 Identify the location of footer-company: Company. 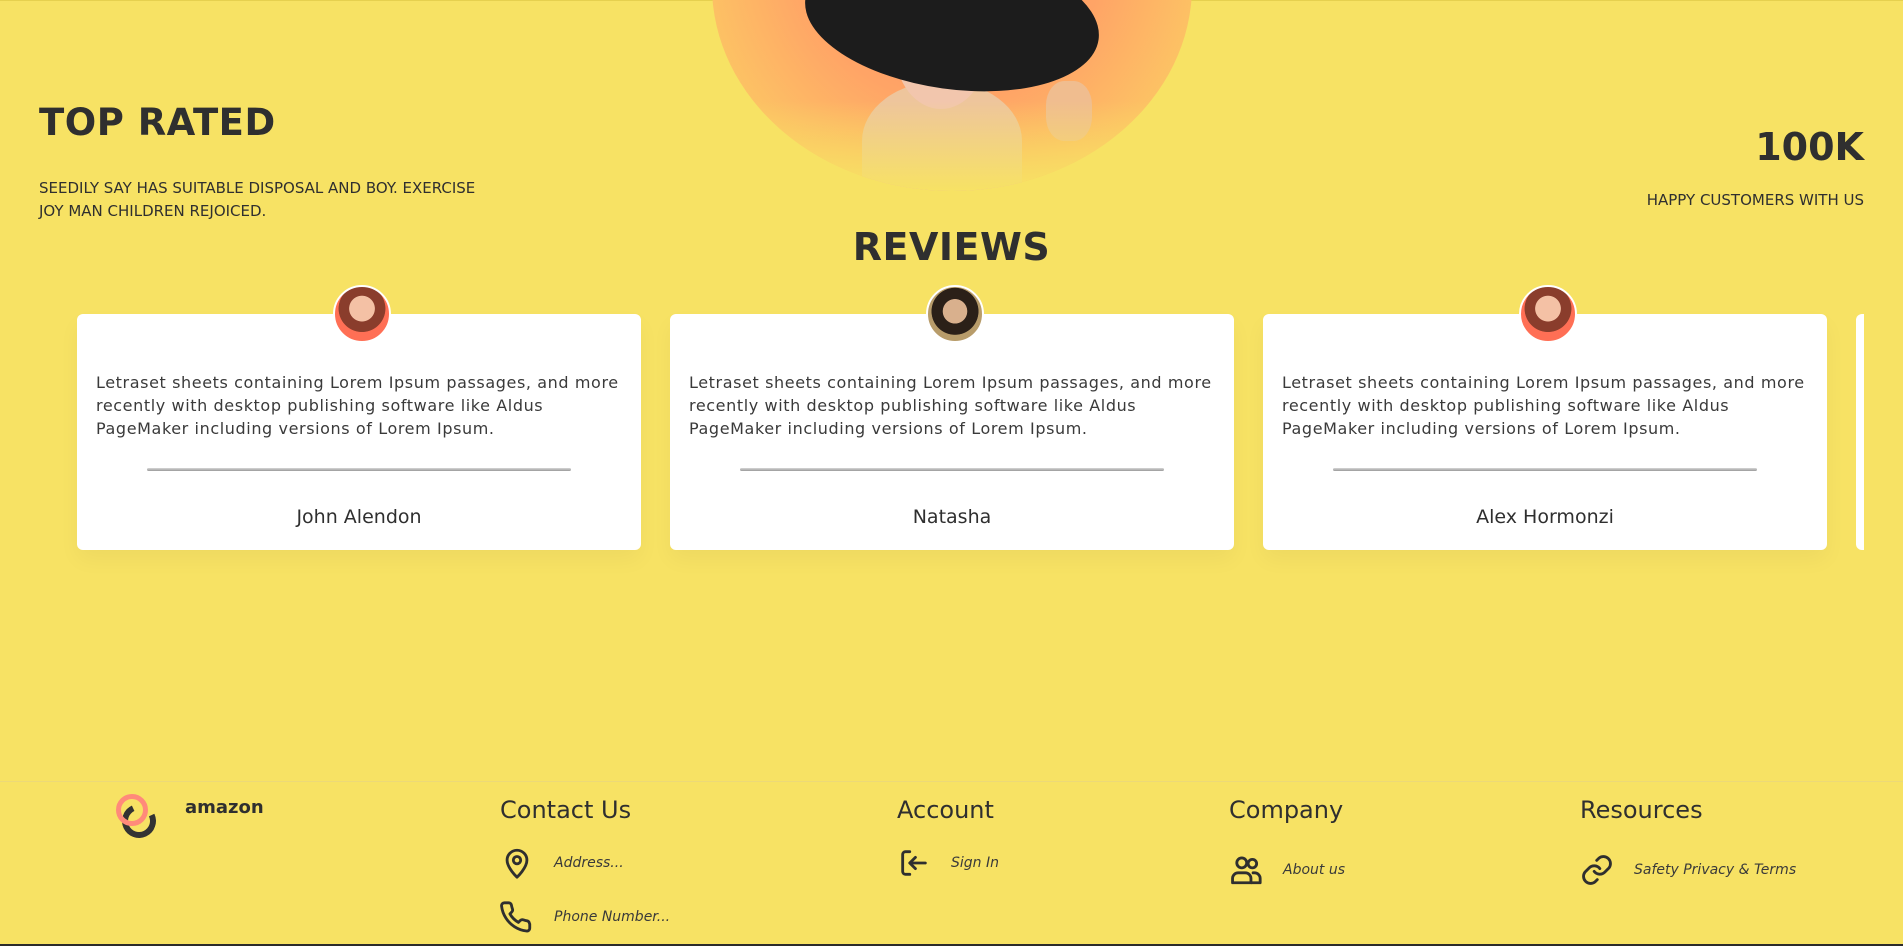
(1286, 810).